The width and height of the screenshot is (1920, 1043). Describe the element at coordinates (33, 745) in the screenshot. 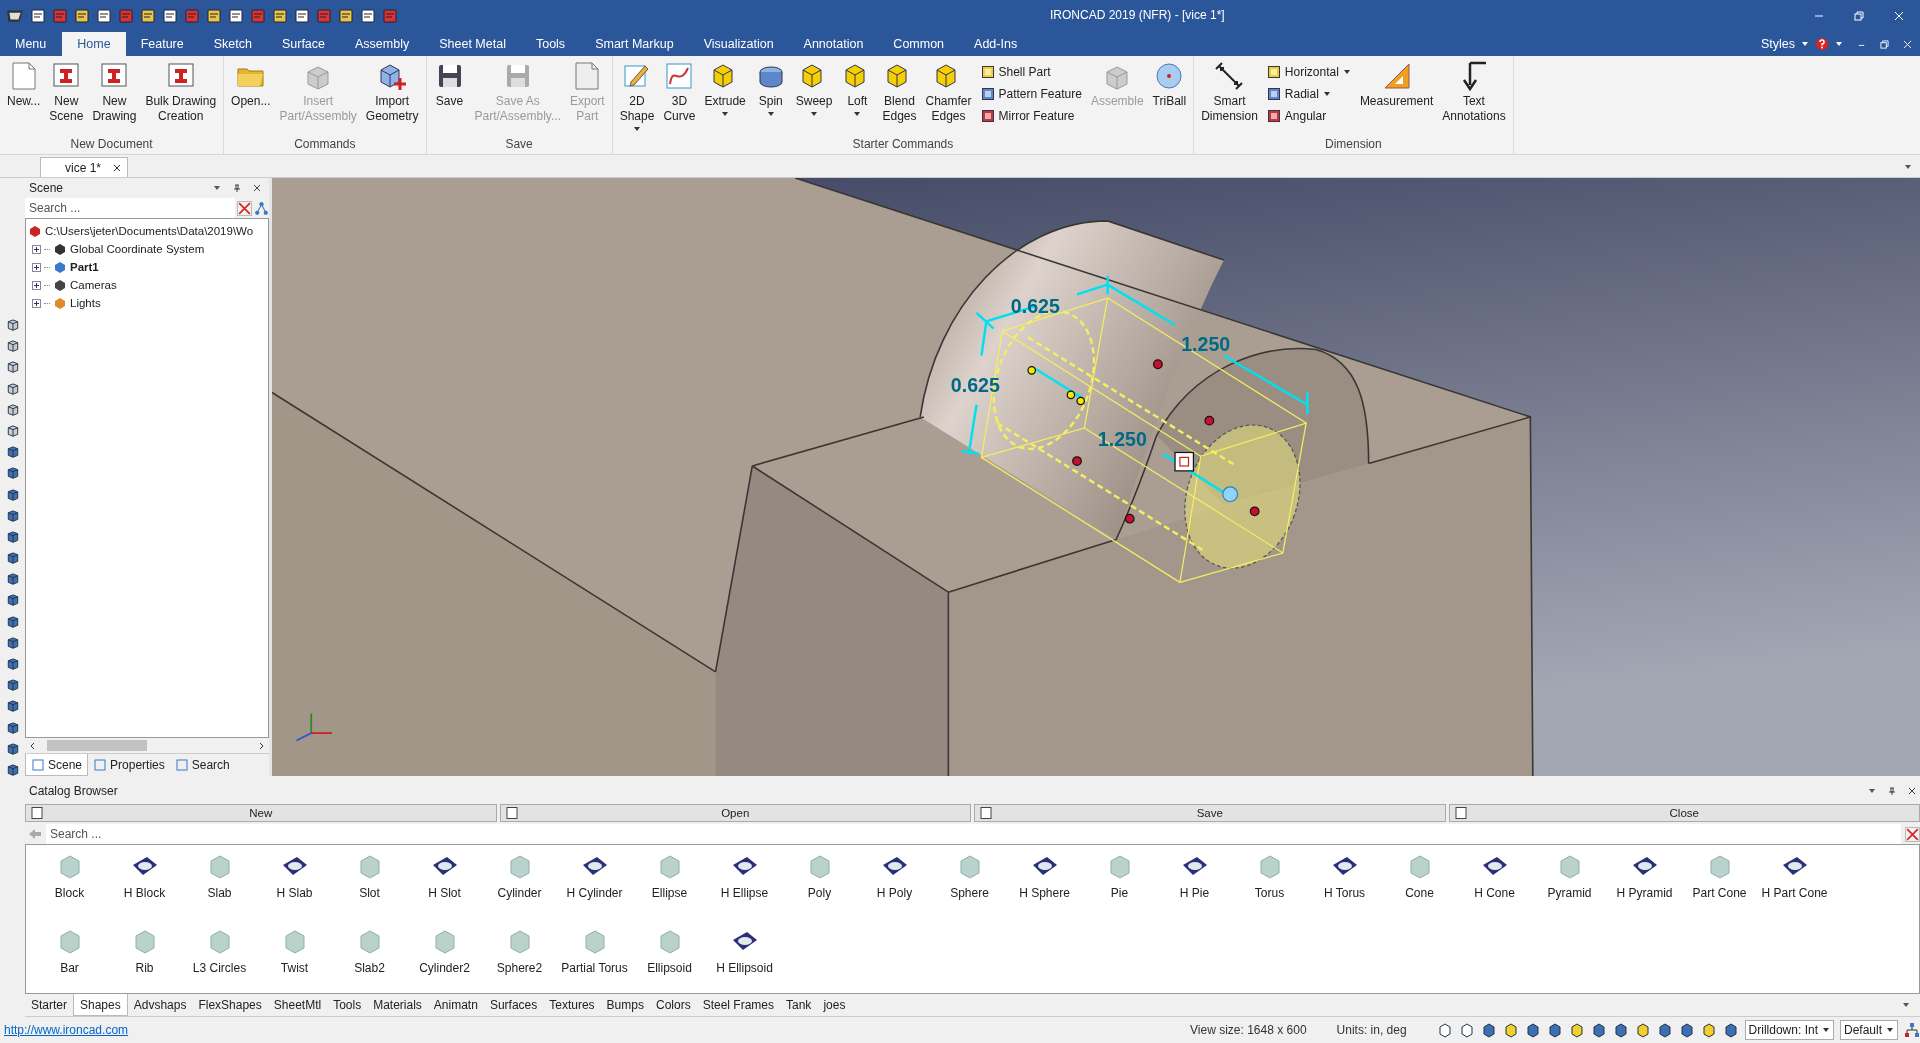

I see `scroll-left-icon` at that location.